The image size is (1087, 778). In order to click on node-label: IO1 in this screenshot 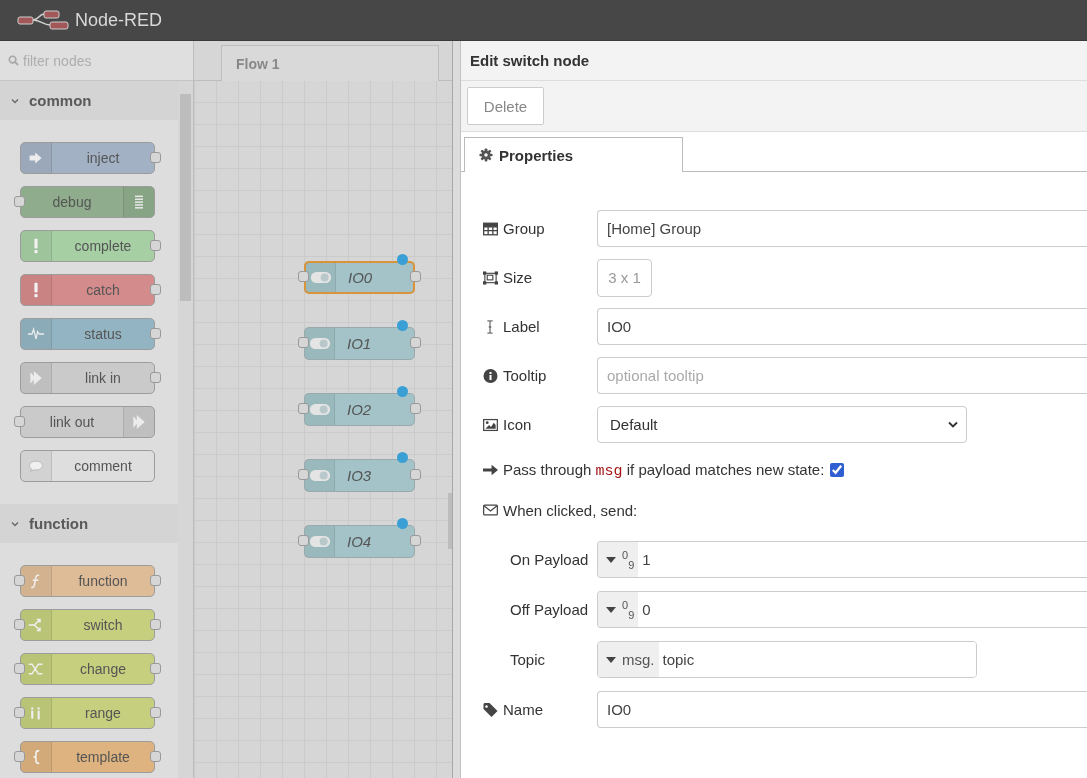, I will do `click(359, 343)`.